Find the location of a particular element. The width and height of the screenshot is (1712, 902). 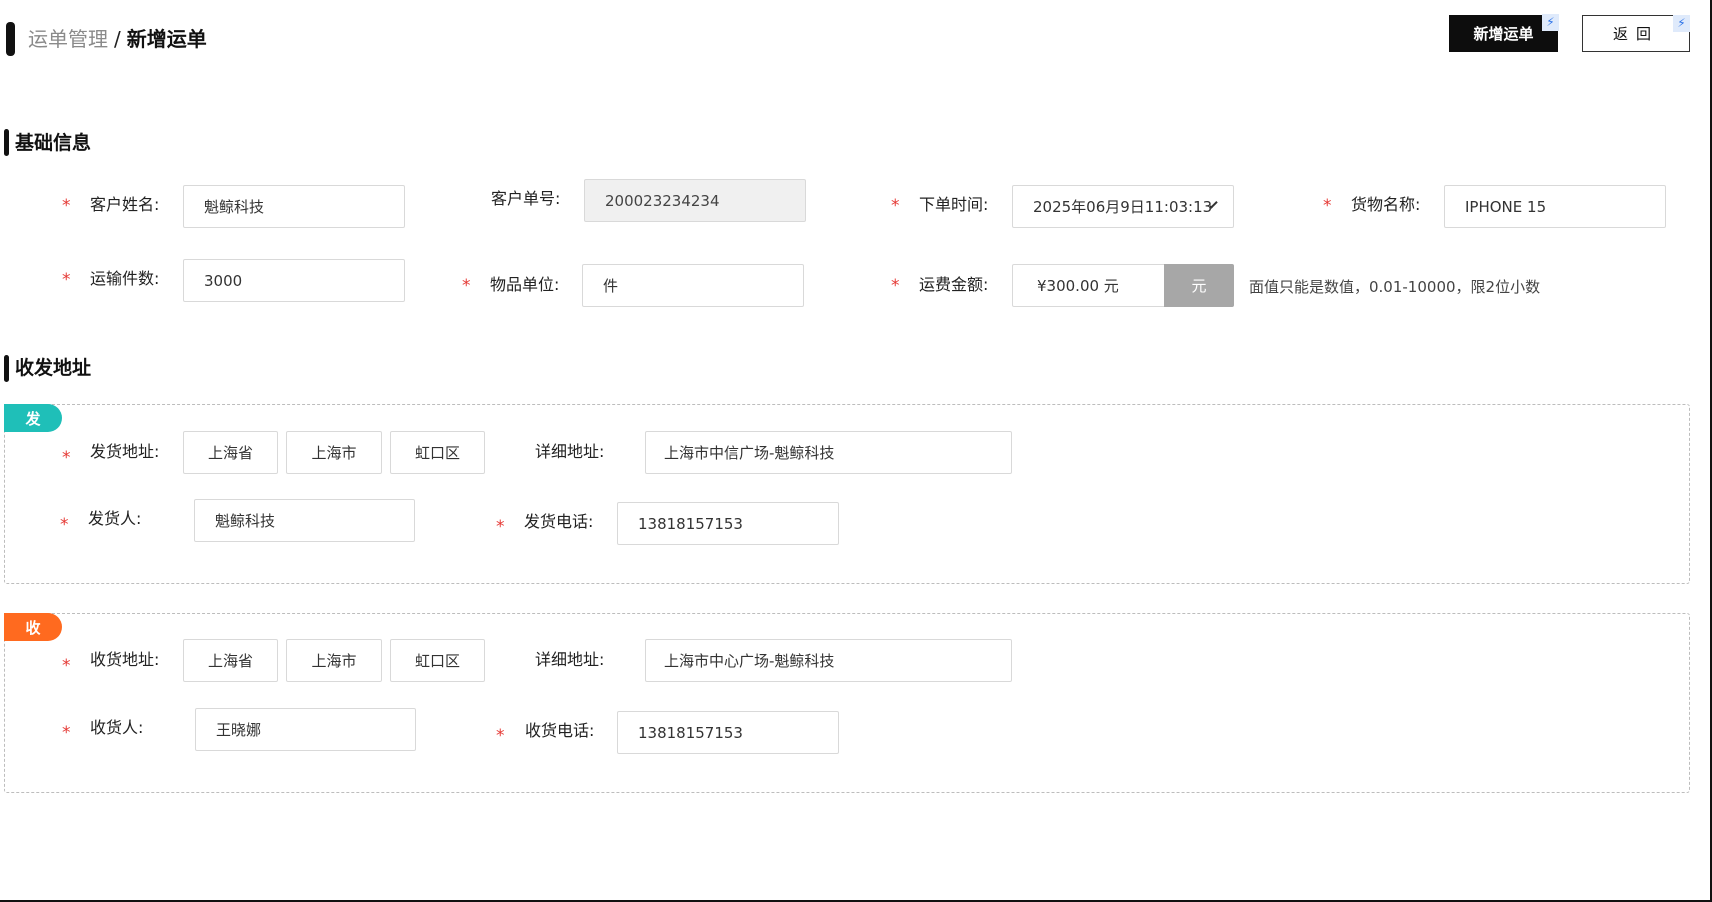

customer-name-input: 魁鲸科技 is located at coordinates (294, 206).